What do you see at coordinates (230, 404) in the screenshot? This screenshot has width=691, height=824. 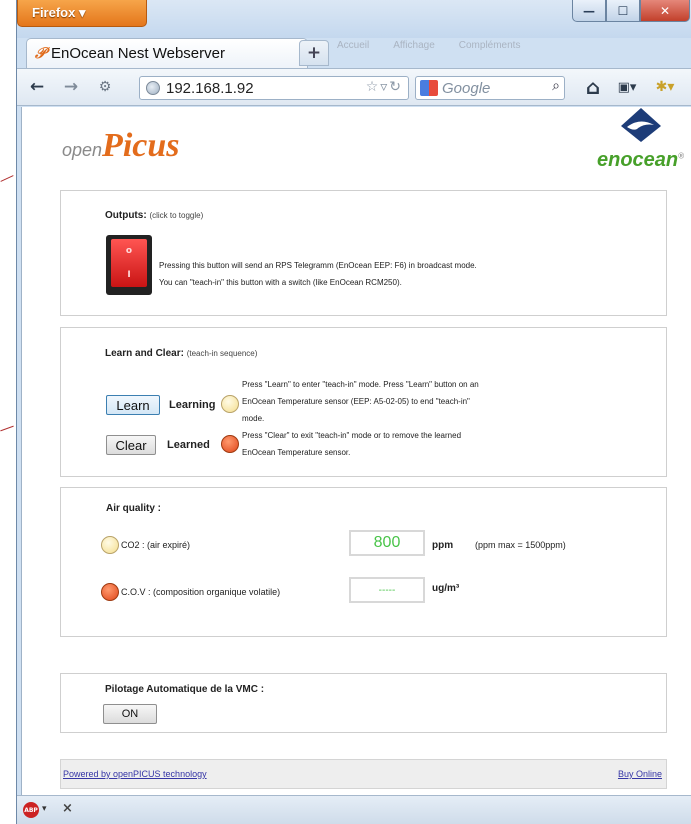 I see `learning-status-led` at bounding box center [230, 404].